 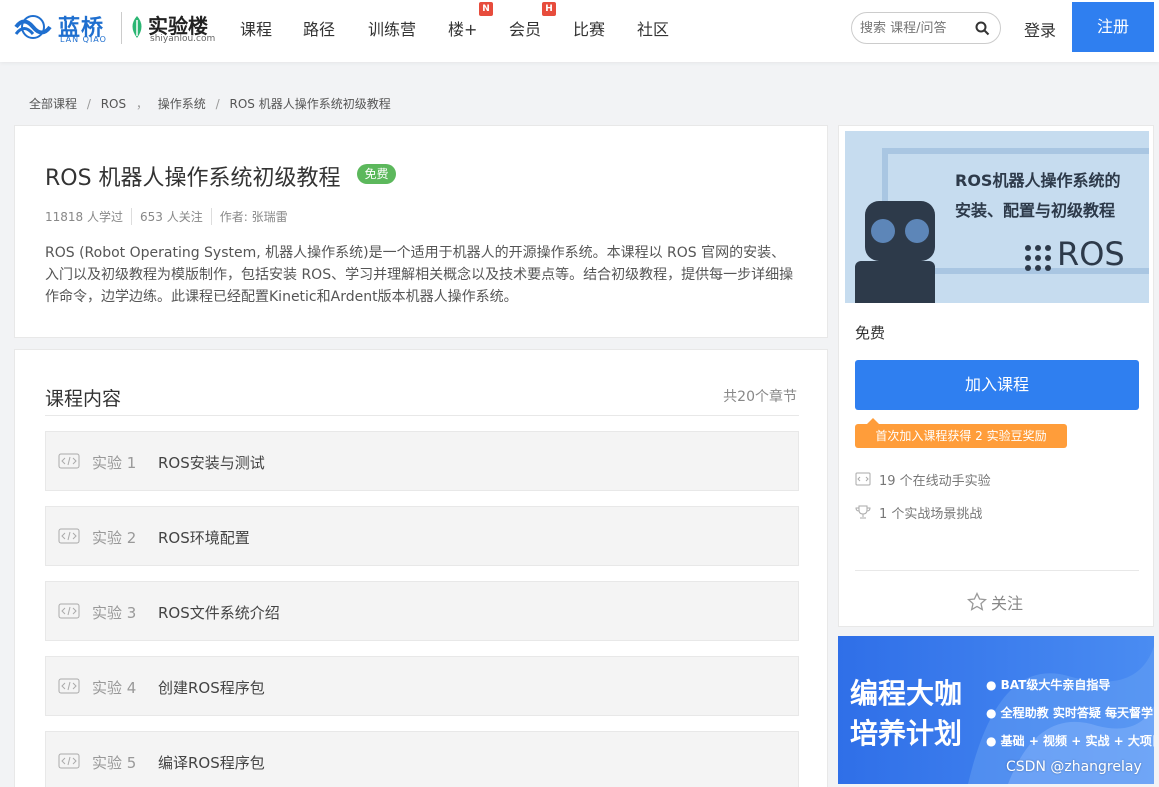 I want to click on lab-row: 实验 4 创建ROS程序包, so click(x=422, y=686).